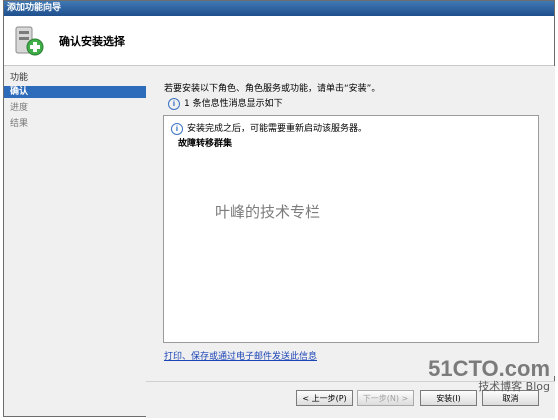  Describe the element at coordinates (277, 129) in the screenshot. I see `restart-note-text: 安装完成之后，可能需要重新启动该服务器。` at that location.